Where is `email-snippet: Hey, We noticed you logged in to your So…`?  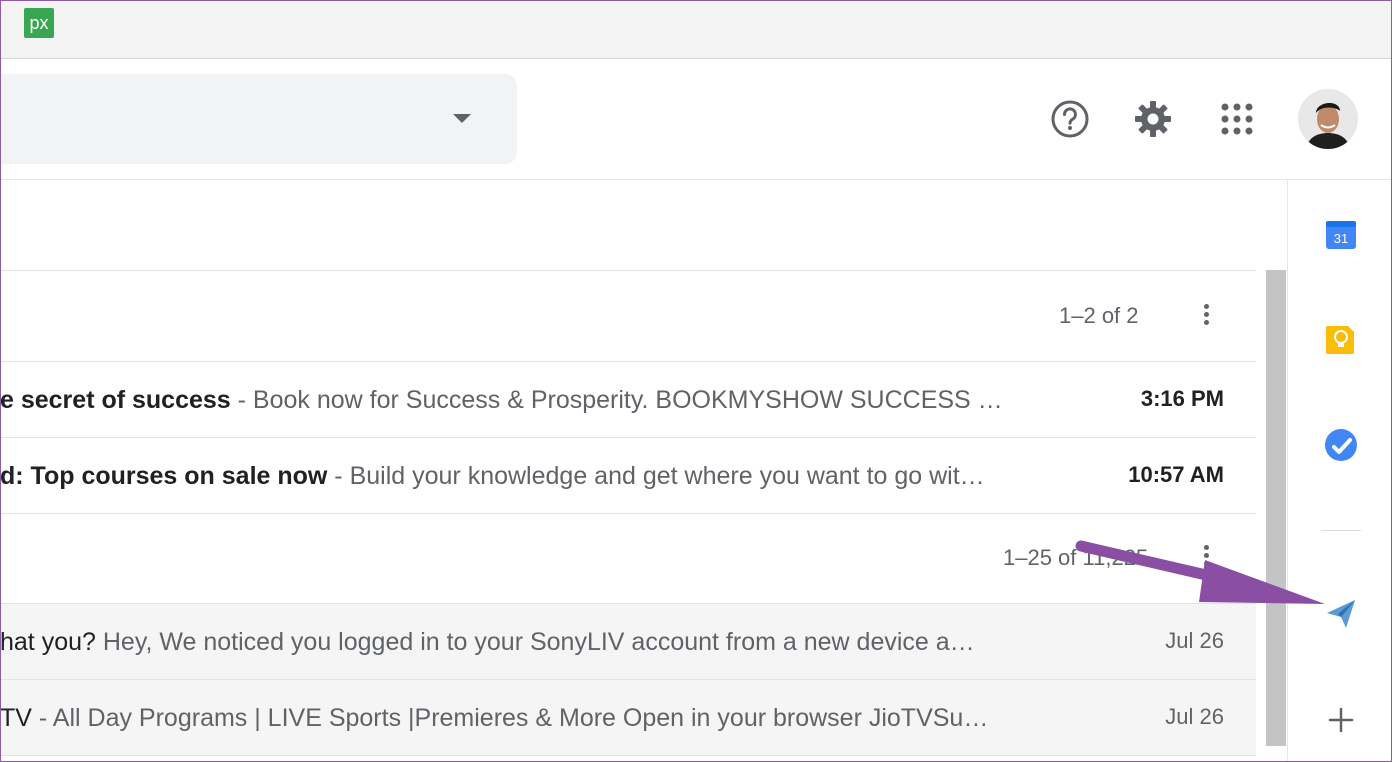 email-snippet: Hey, We noticed you logged in to your So… is located at coordinates (538, 642).